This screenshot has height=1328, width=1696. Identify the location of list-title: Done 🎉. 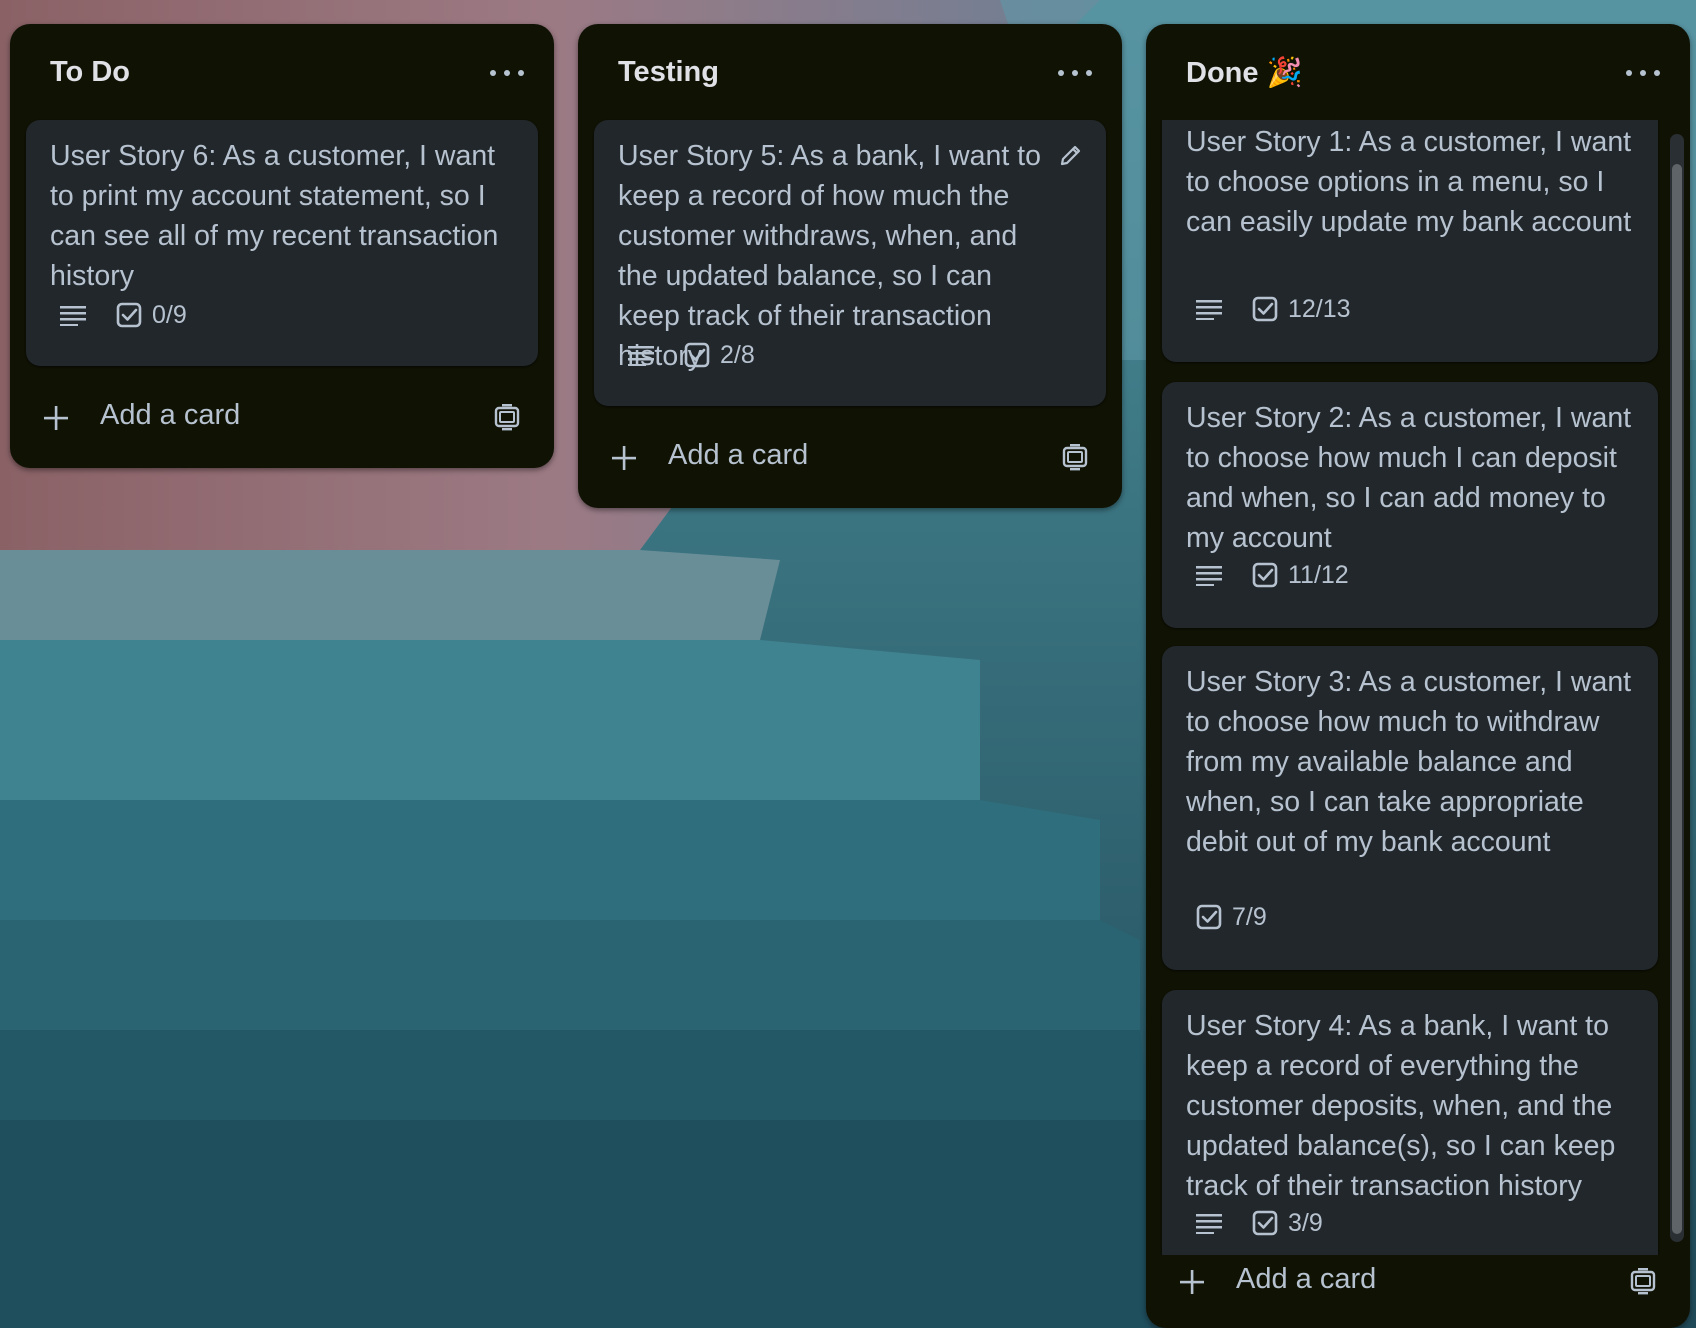
(1244, 73).